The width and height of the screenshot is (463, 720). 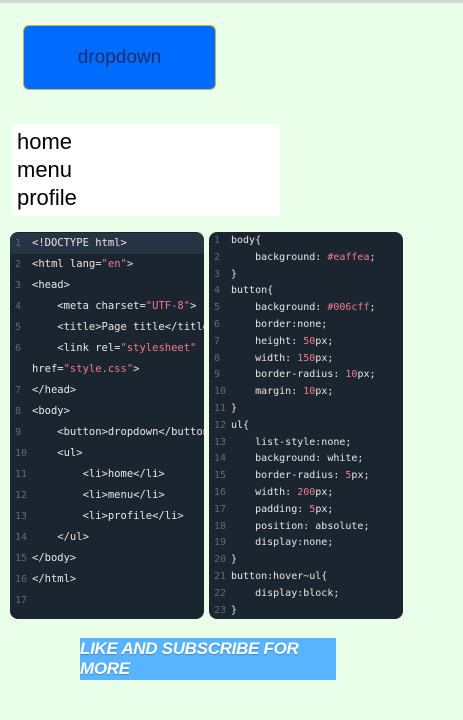 What do you see at coordinates (220, 526) in the screenshot?
I see `line-number: 18` at bounding box center [220, 526].